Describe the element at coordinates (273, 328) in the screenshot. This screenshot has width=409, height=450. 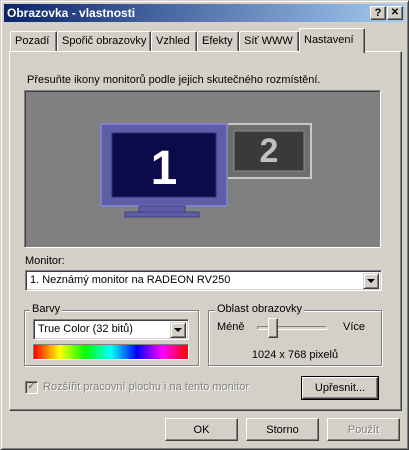
I see `resolution-slider-thumb` at that location.